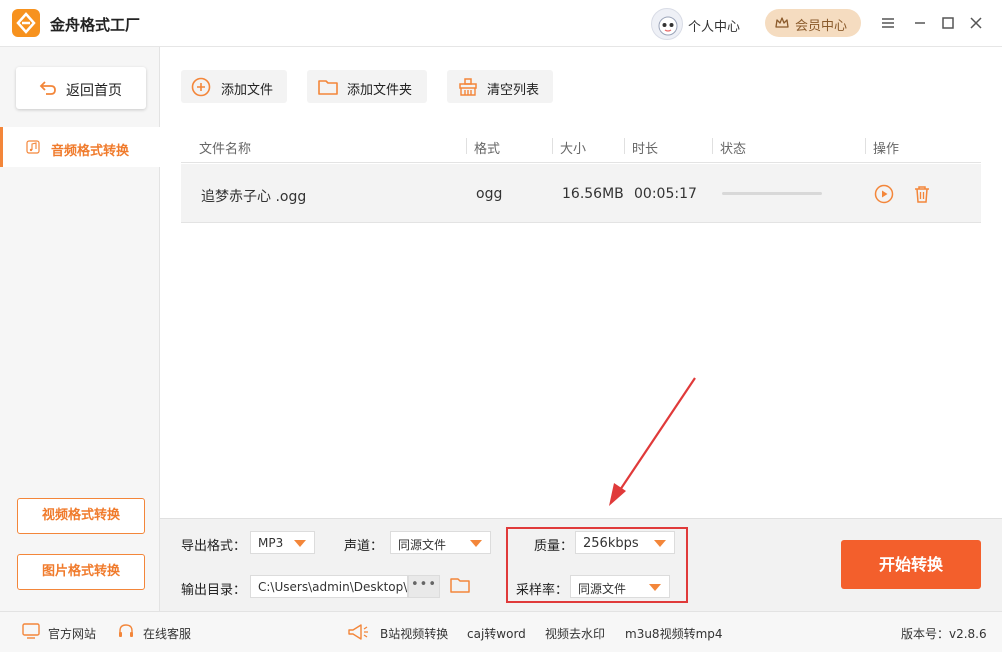 This screenshot has height=652, width=1002. What do you see at coordinates (247, 90) in the screenshot?
I see `add-file-label: 添加文件` at bounding box center [247, 90].